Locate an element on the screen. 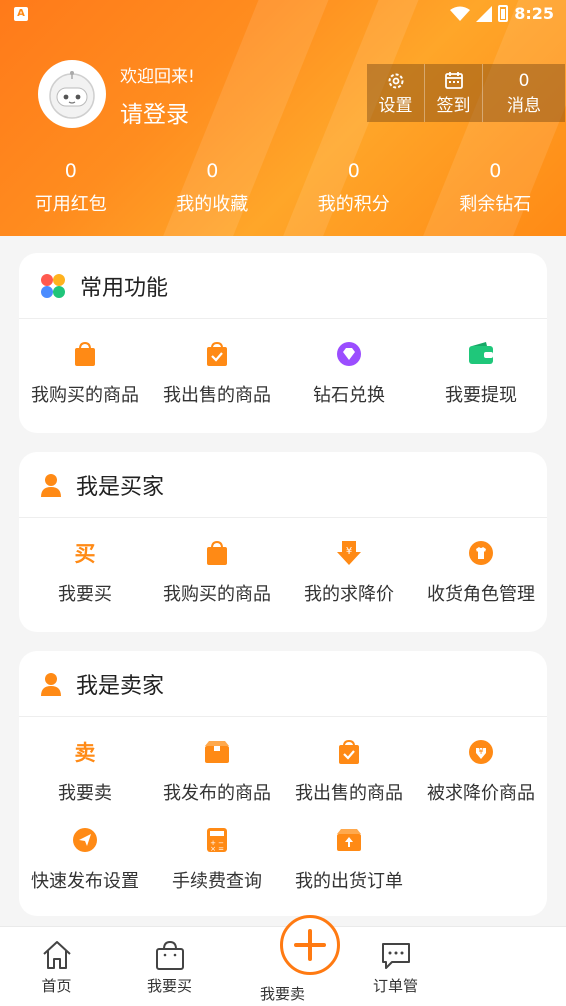  status-bar: A 8:25 is located at coordinates (283, 15).